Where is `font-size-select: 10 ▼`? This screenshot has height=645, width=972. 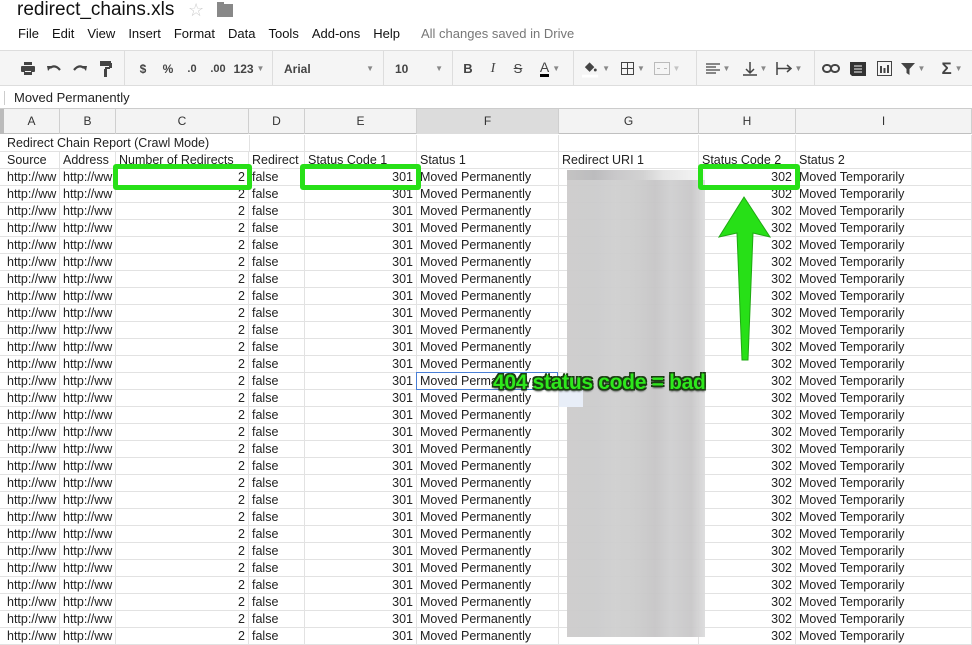 font-size-select: 10 ▼ is located at coordinates (419, 68).